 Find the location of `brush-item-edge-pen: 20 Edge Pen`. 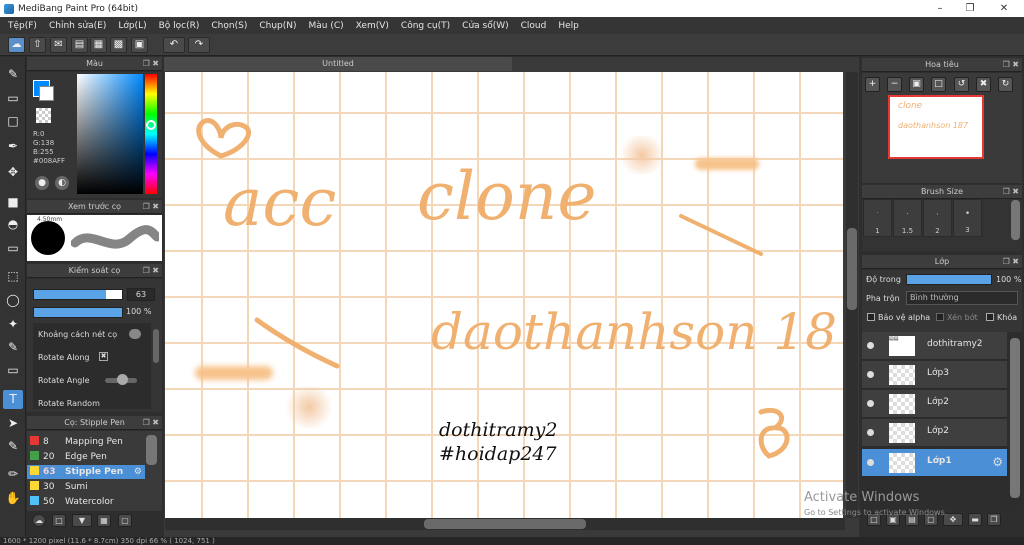

brush-item-edge-pen: 20 Edge Pen is located at coordinates (86, 457).